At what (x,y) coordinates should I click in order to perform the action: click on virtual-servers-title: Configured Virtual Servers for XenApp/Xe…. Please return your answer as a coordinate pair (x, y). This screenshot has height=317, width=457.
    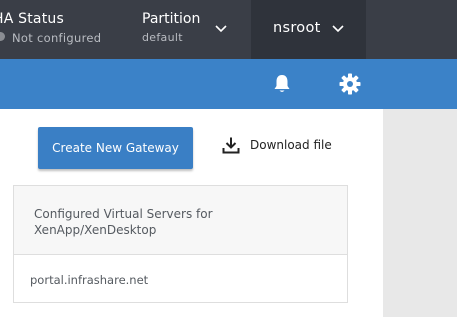
    Looking at the image, I should click on (123, 222).